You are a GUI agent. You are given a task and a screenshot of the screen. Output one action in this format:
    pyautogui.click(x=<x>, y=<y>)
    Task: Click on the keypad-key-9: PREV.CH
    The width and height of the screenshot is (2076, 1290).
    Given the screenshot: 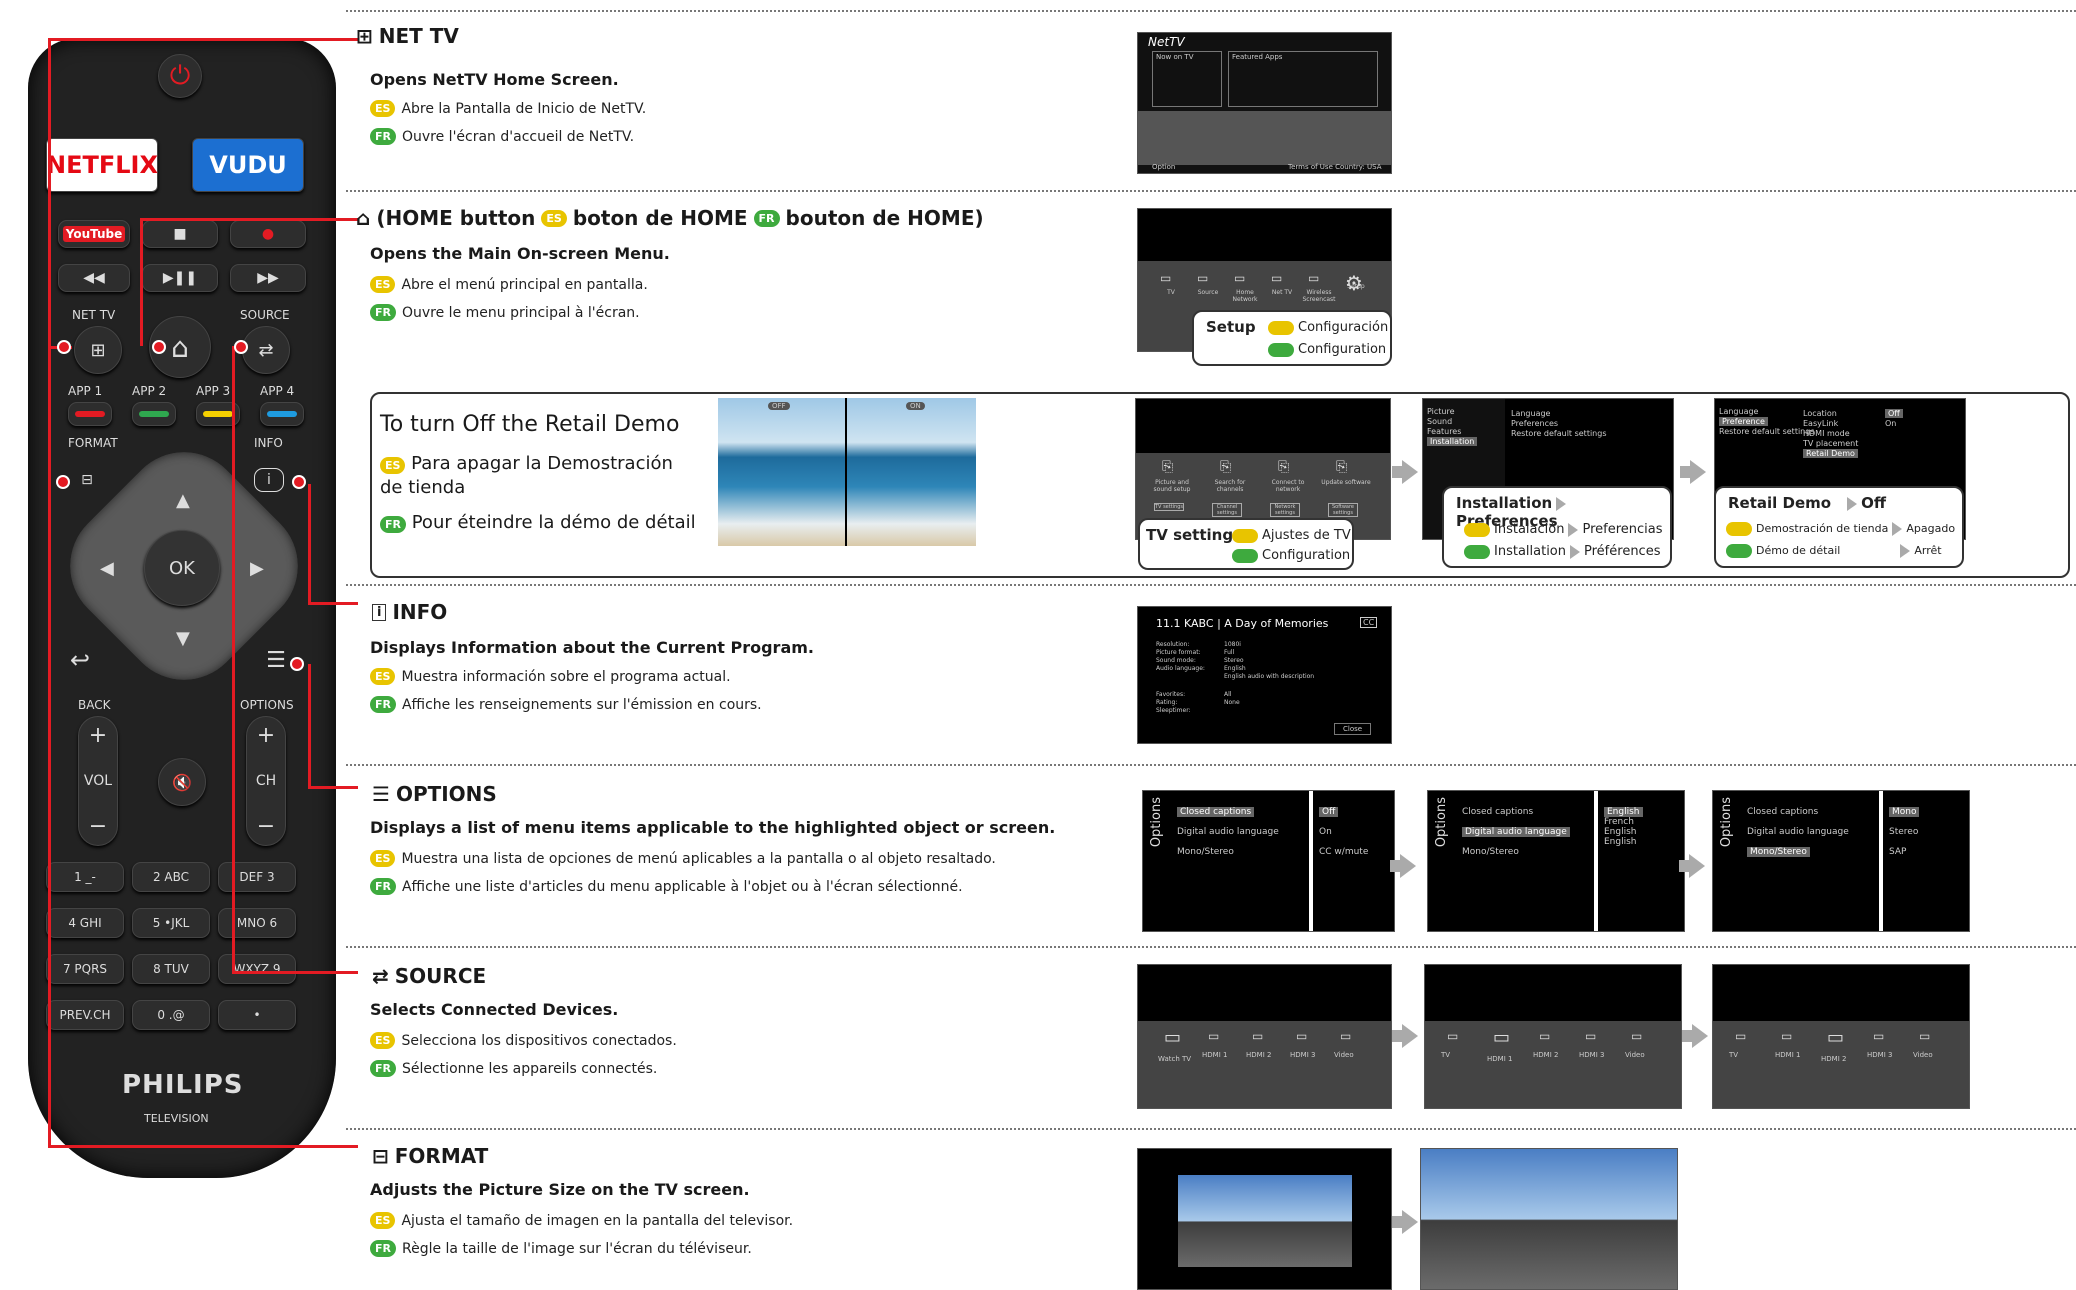 What is the action you would take?
    pyautogui.click(x=85, y=1015)
    